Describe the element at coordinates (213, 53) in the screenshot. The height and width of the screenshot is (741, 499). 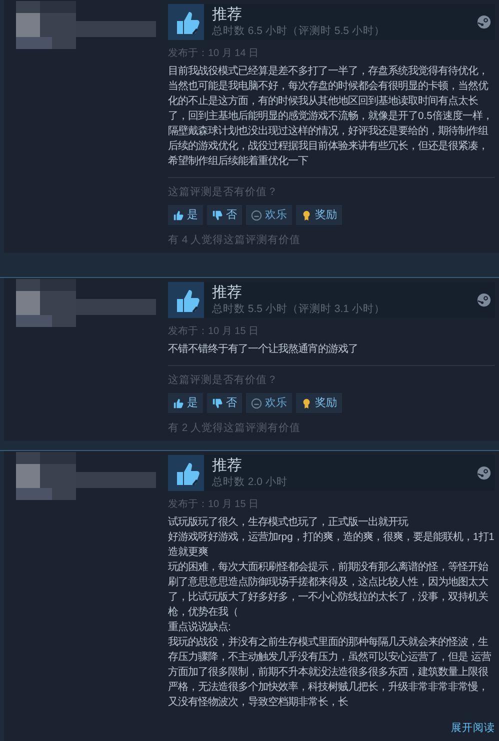
I see `post-date: 发布于：10 月 14 日` at that location.